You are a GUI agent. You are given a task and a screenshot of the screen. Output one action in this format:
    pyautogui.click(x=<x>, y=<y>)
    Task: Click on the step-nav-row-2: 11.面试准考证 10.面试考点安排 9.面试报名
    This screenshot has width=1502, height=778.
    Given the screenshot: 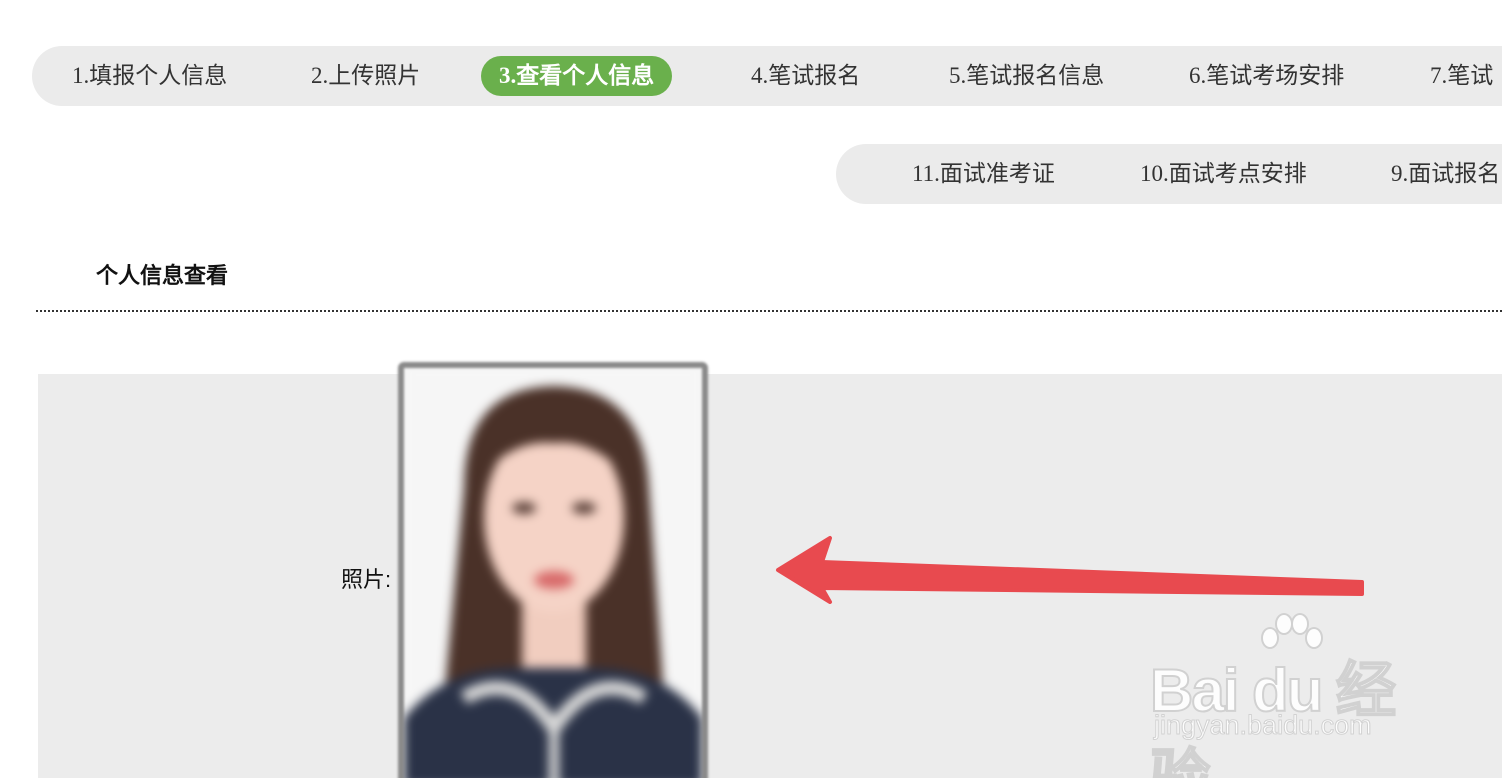 What is the action you would take?
    pyautogui.click(x=1169, y=174)
    